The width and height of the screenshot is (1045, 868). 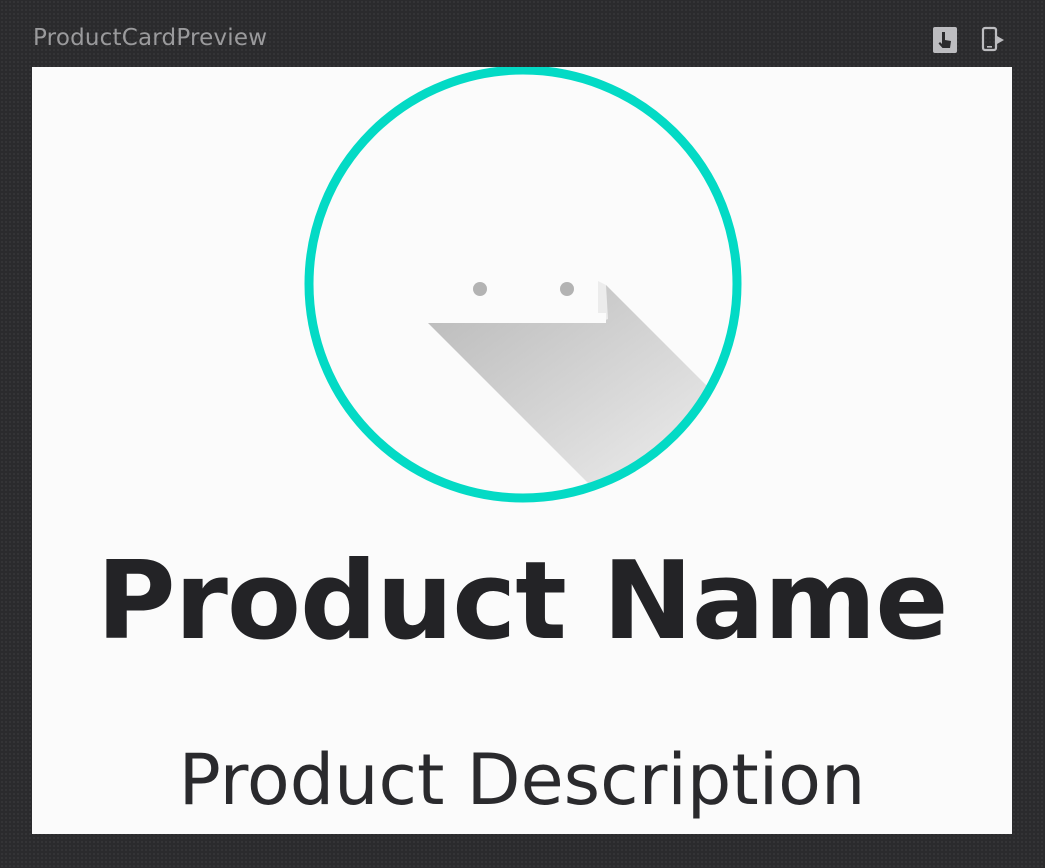 I want to click on preview-toolbar, so click(x=969, y=40).